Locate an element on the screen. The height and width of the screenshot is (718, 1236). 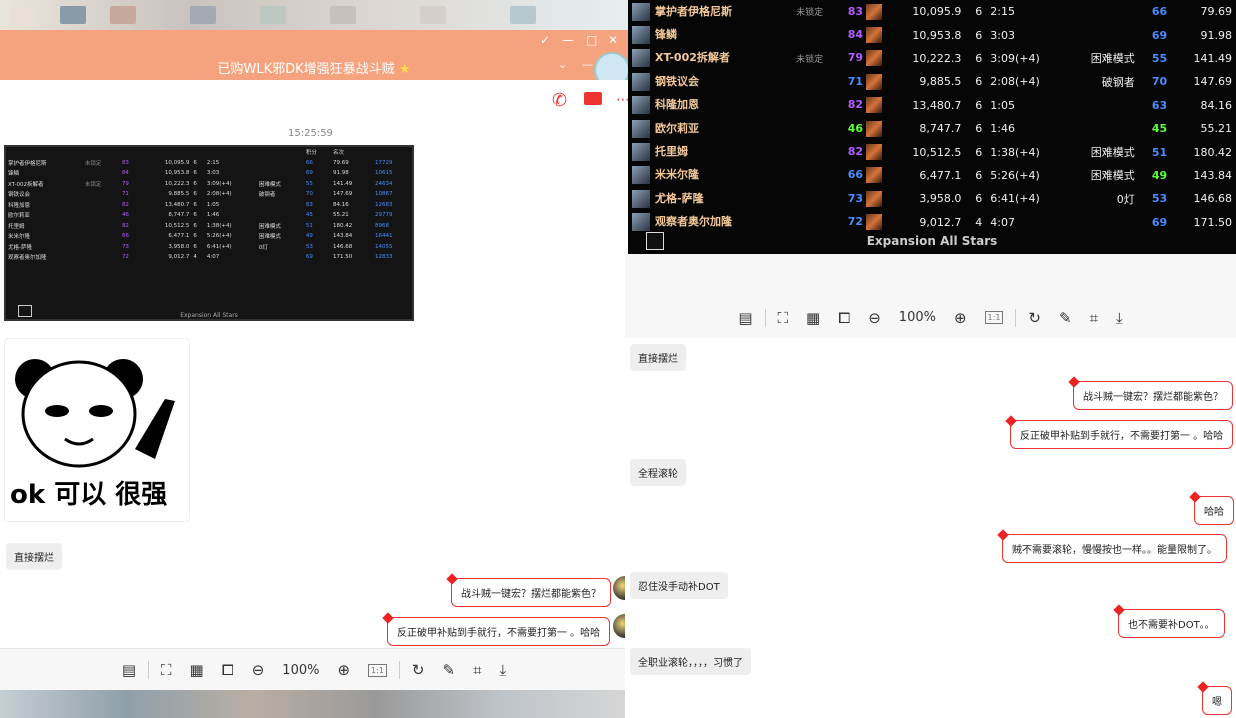
score-cell: 147.69 is located at coordinates (343, 194).